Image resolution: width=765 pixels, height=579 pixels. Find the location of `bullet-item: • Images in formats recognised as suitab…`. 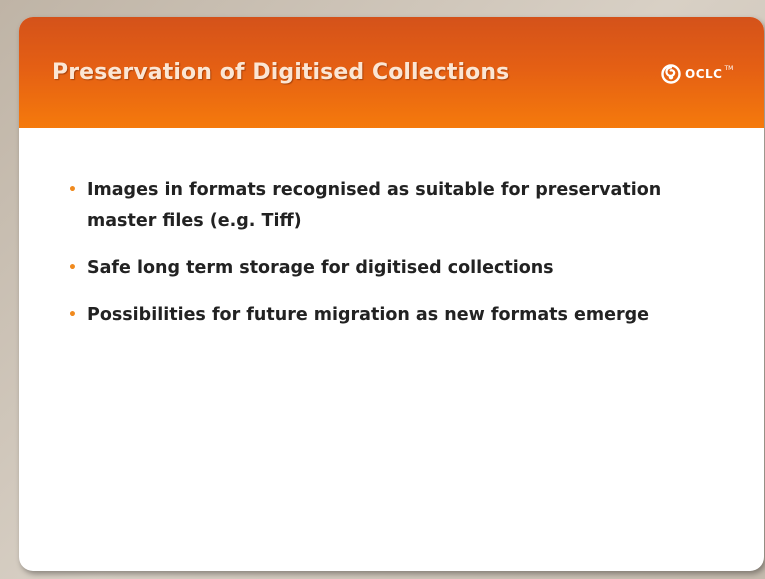

bullet-item: • Images in formats recognised as suitab… is located at coordinates (388, 206).